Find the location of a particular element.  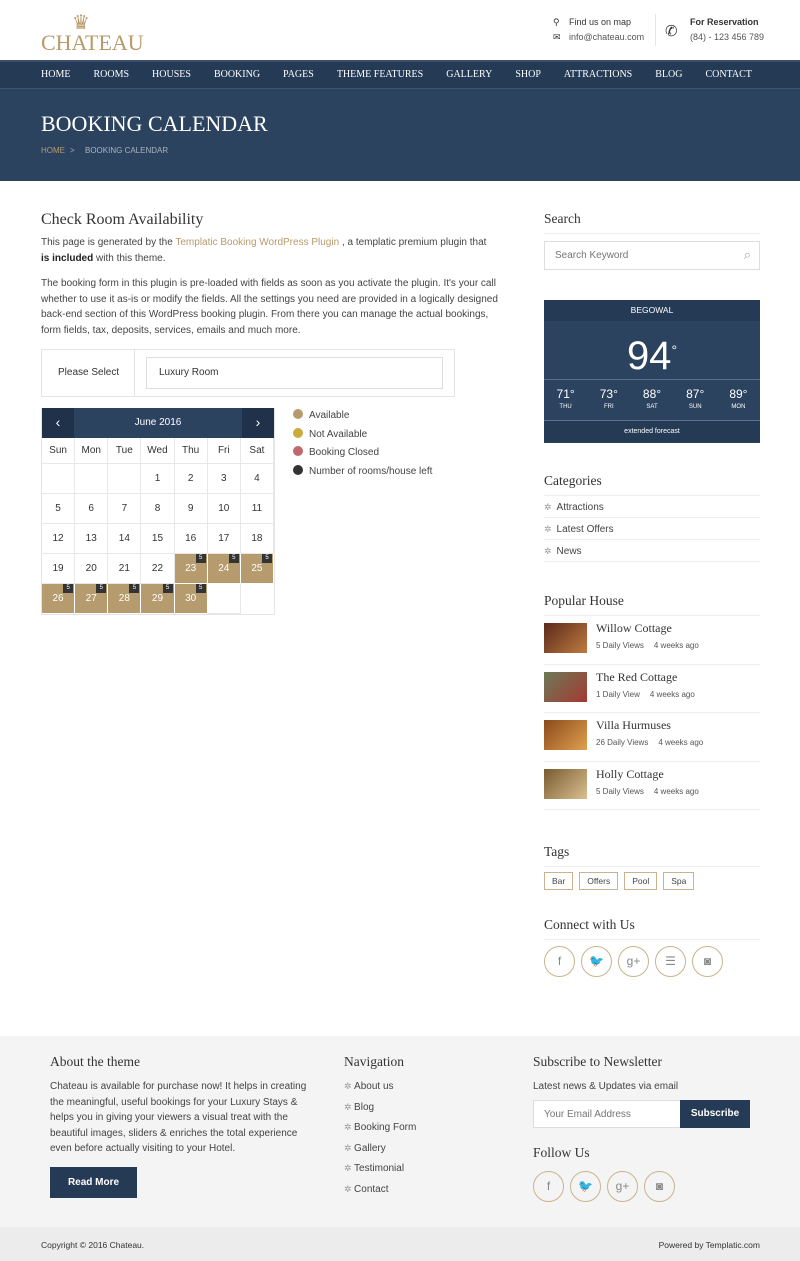

footer-nav-label: About us is located at coordinates (373, 1086).